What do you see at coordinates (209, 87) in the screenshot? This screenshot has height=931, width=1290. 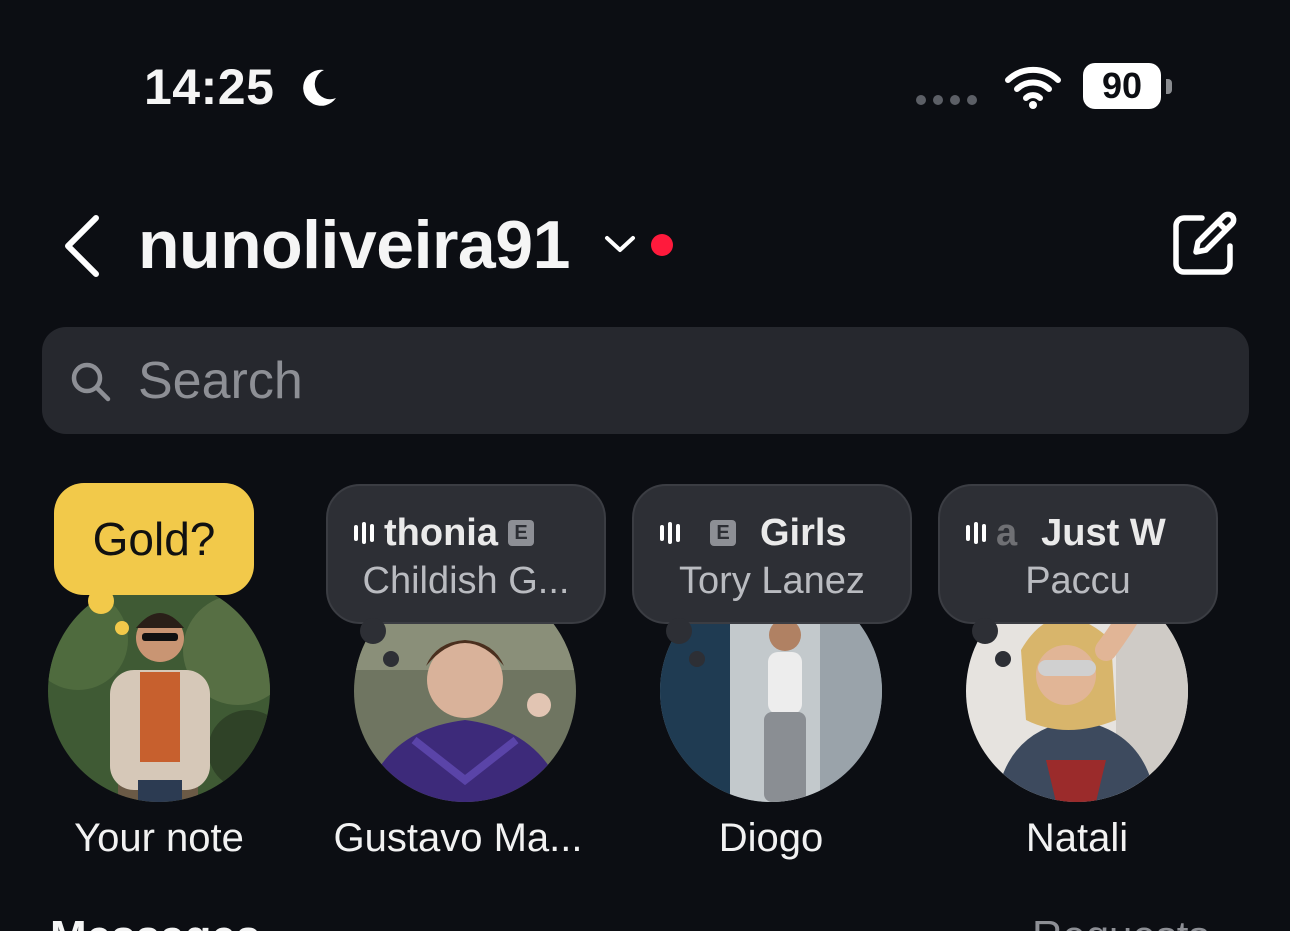 I see `status-time: 14:25` at bounding box center [209, 87].